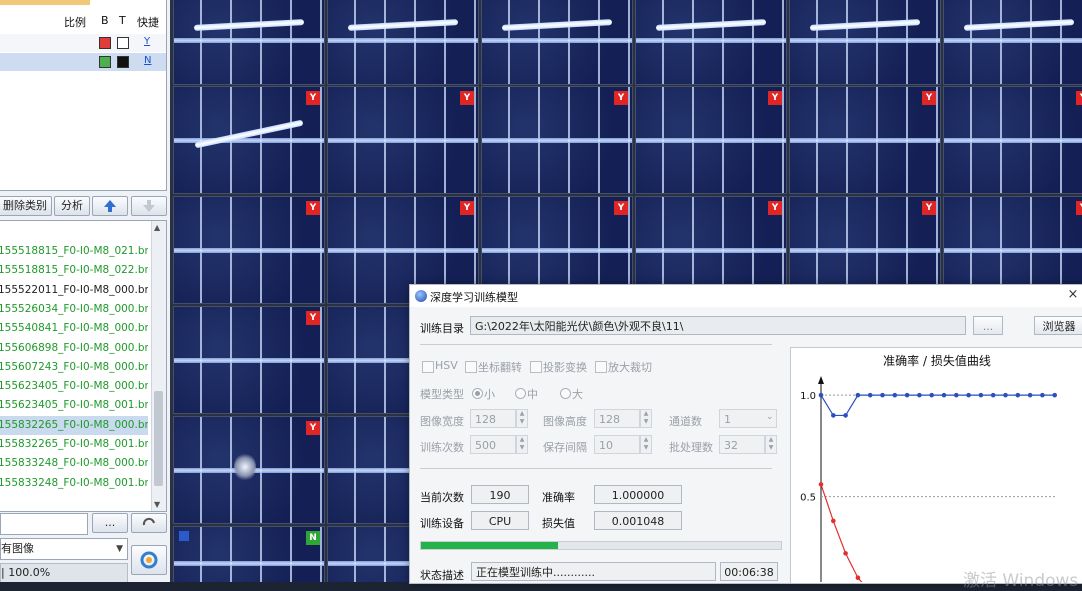 The image size is (1082, 591). What do you see at coordinates (771, 444) in the screenshot?
I see `batch-spinner: ▲ ▼` at bounding box center [771, 444].